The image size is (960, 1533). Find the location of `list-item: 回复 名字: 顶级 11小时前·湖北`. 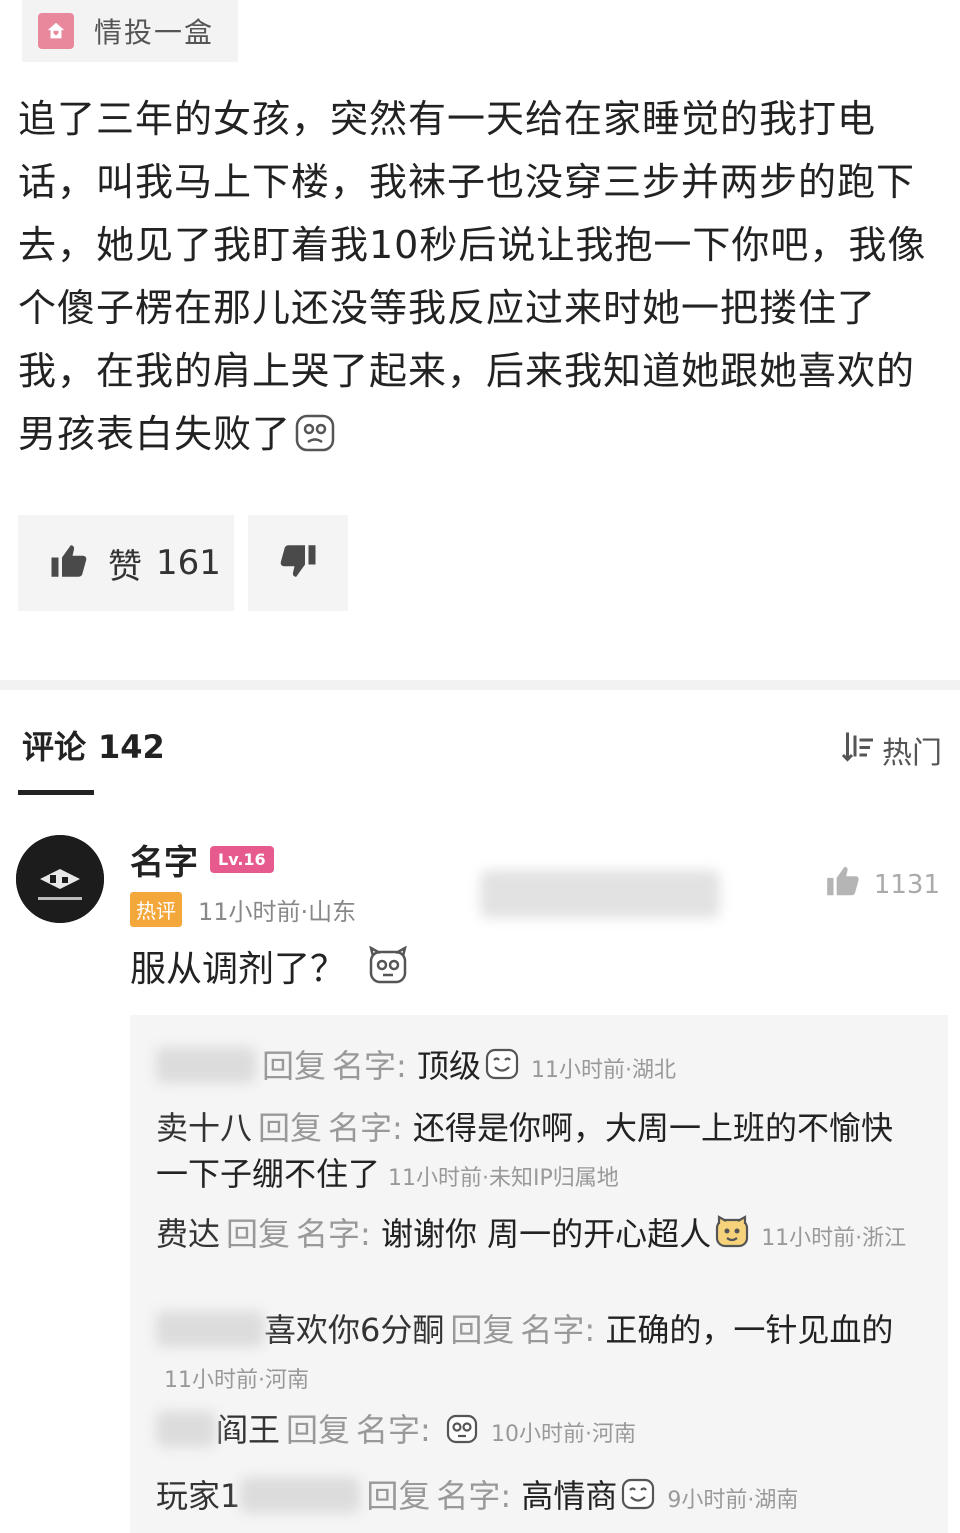

list-item: 回复 名字: 顶级 11小时前·湖北 is located at coordinates (536, 1068).